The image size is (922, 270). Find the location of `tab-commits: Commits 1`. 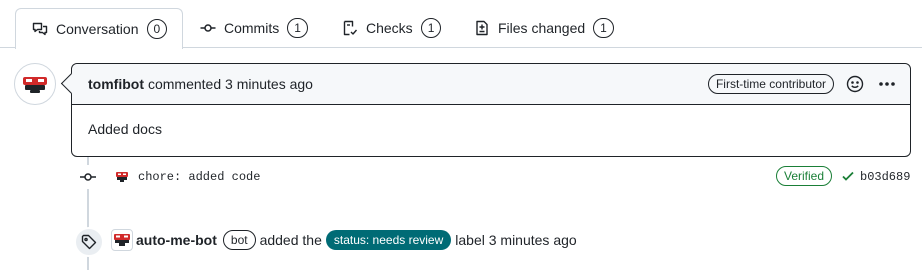

tab-commits: Commits 1 is located at coordinates (254, 28).